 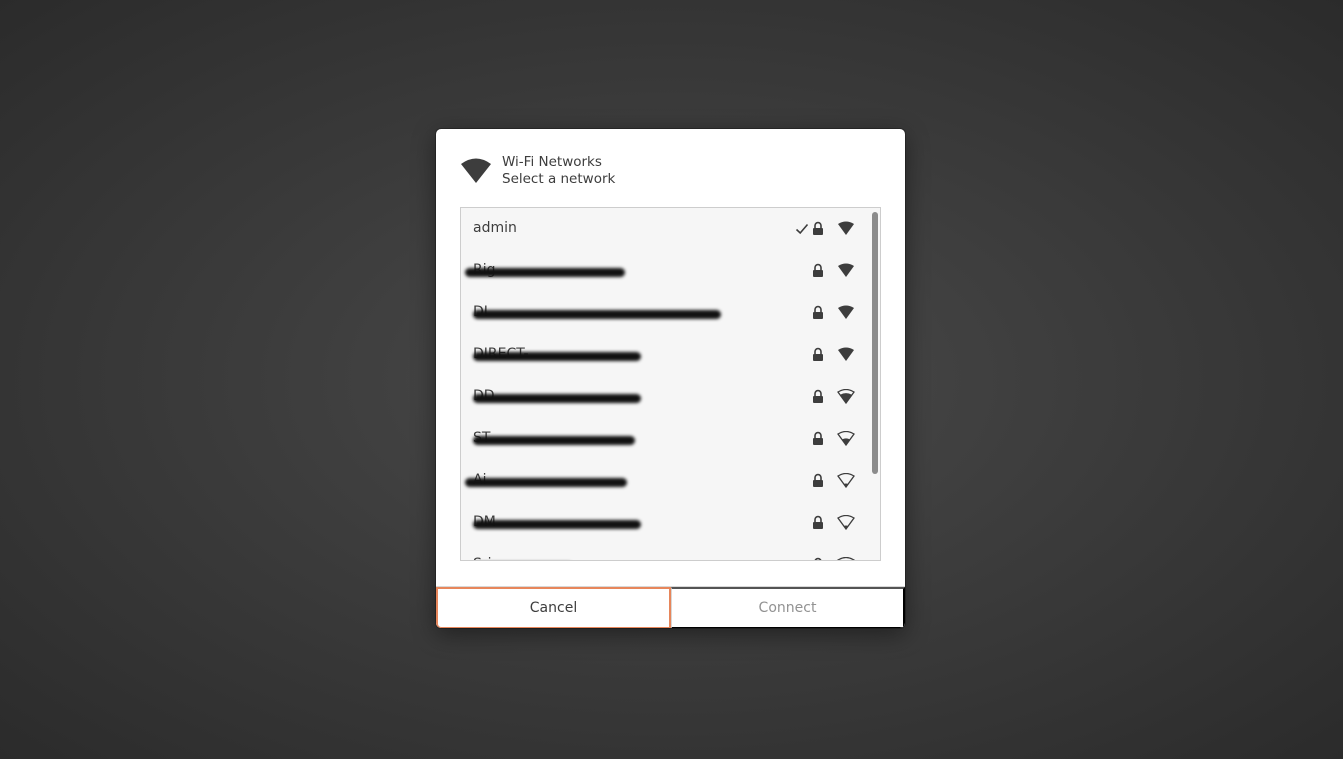 What do you see at coordinates (553, 607) in the screenshot?
I see `cancel-button: Cancel` at bounding box center [553, 607].